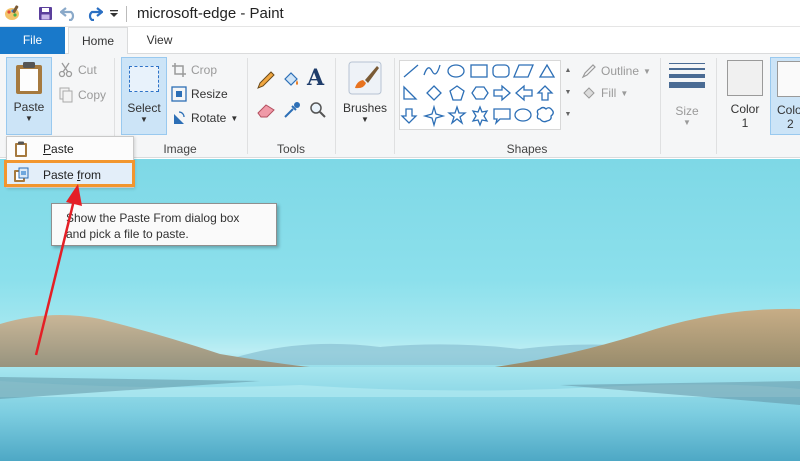 The width and height of the screenshot is (800, 461). What do you see at coordinates (144, 96) in the screenshot?
I see `select-button: Select ▼` at bounding box center [144, 96].